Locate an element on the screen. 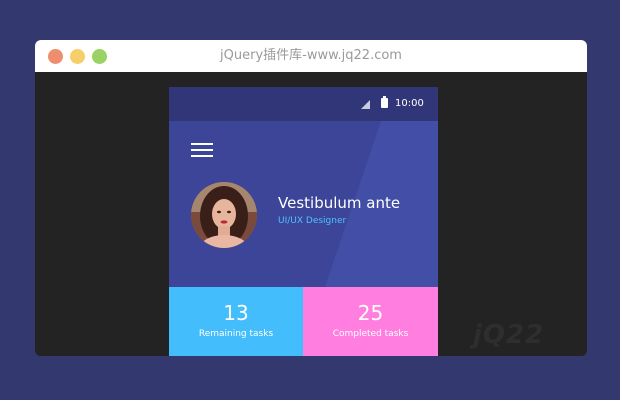 The height and width of the screenshot is (400, 620). window-title: jQuery插件库-www.jq22.com is located at coordinates (311, 55).